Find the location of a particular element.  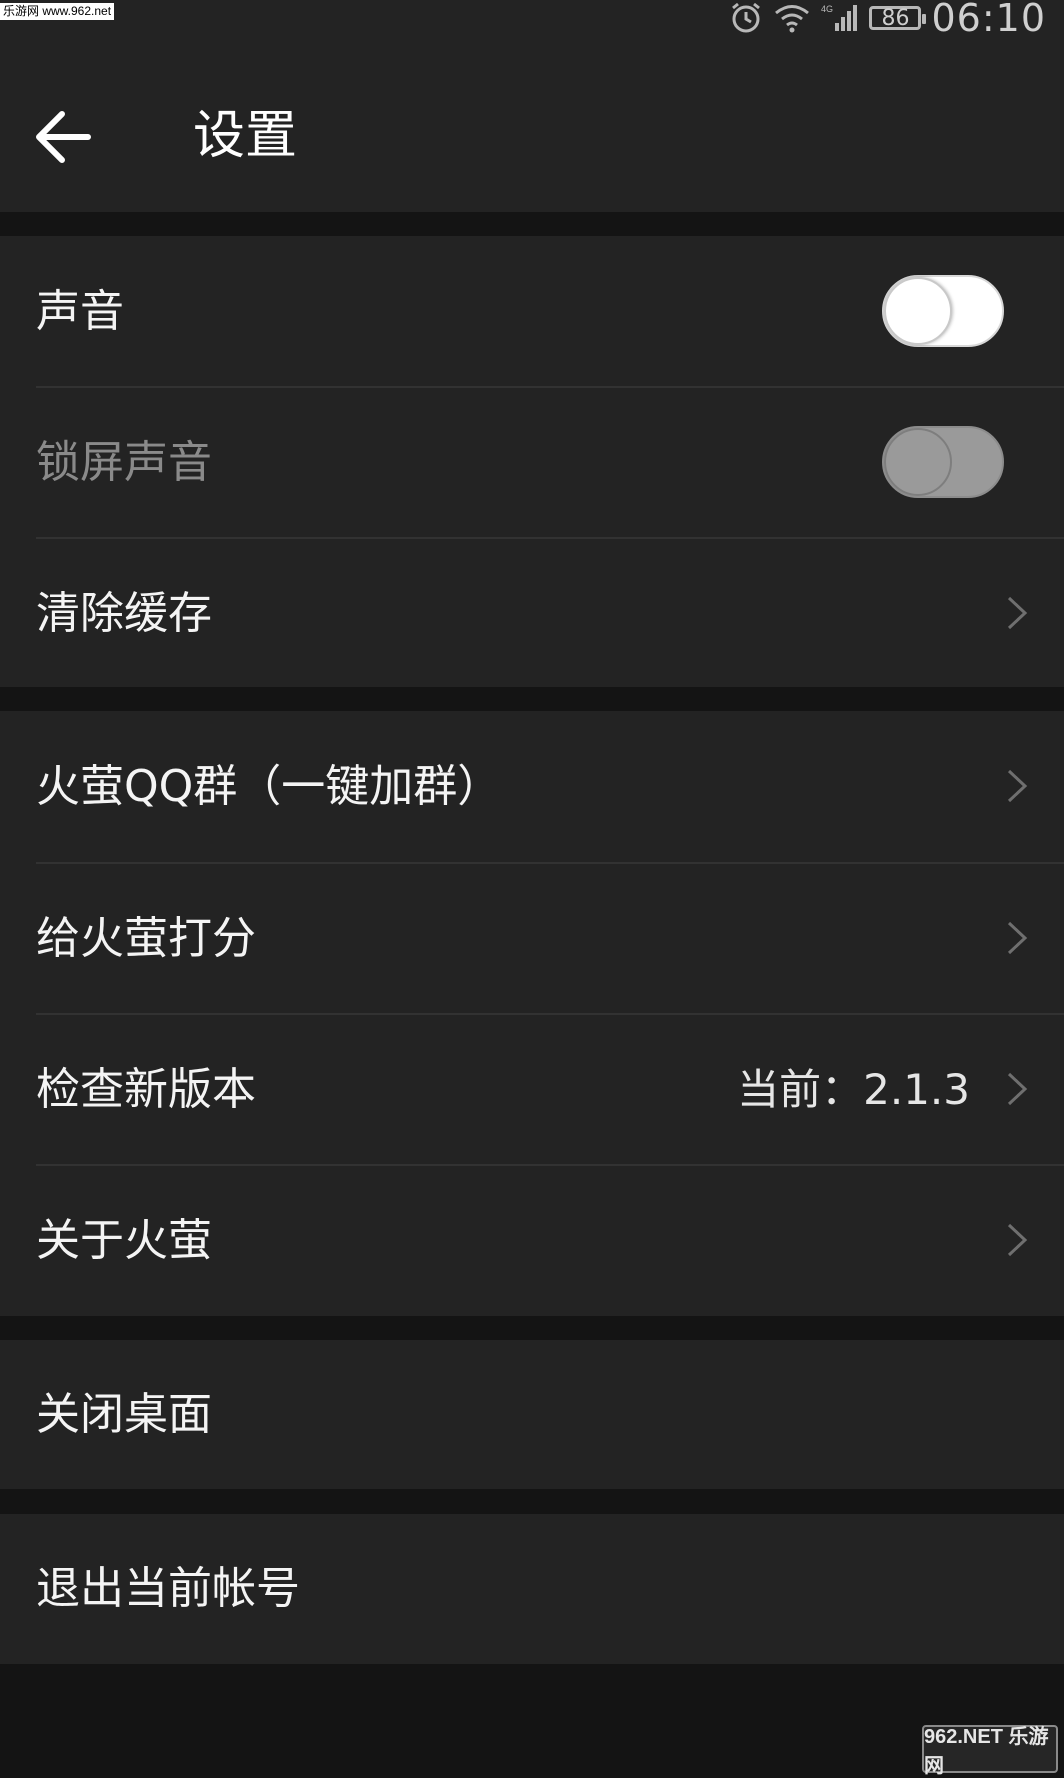

sound-row: 声音 is located at coordinates (532, 311).